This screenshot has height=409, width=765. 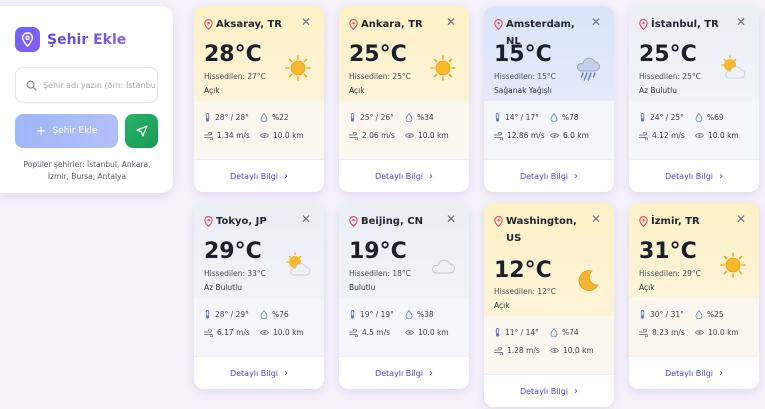 What do you see at coordinates (369, 332) in the screenshot?
I see `wind-speed: 4.5 m/s` at bounding box center [369, 332].